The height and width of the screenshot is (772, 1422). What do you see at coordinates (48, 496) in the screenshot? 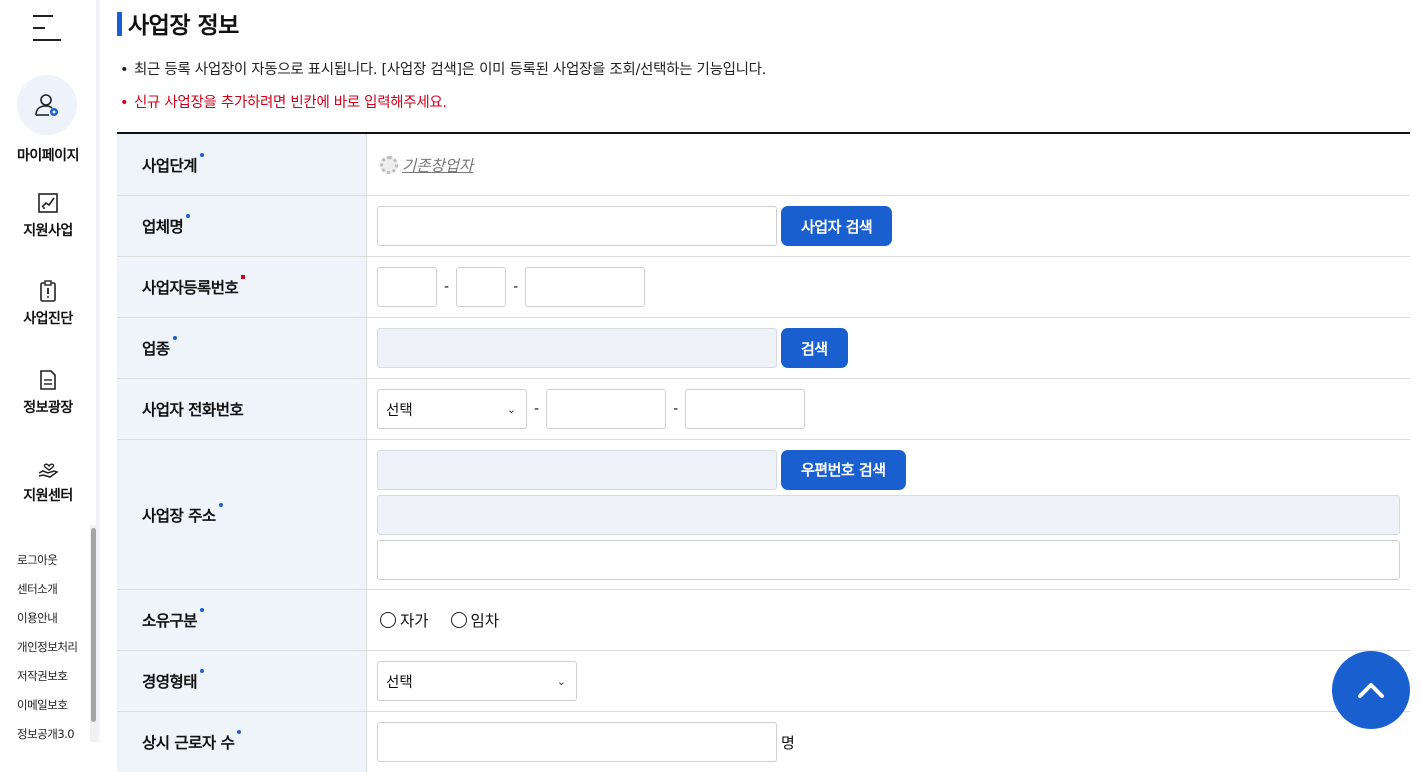
I see `sidebar-item-label: 지원센터` at bounding box center [48, 496].